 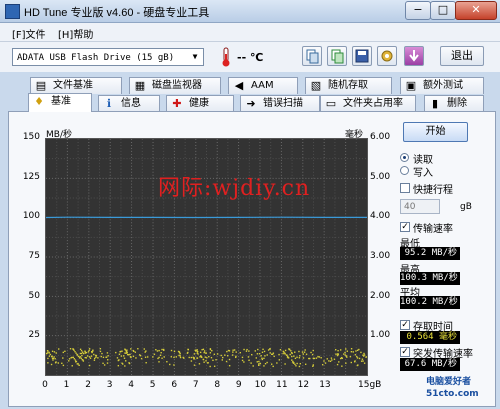 What do you see at coordinates (380, 176) in the screenshot?
I see `y-right-tick: 5.00` at bounding box center [380, 176].